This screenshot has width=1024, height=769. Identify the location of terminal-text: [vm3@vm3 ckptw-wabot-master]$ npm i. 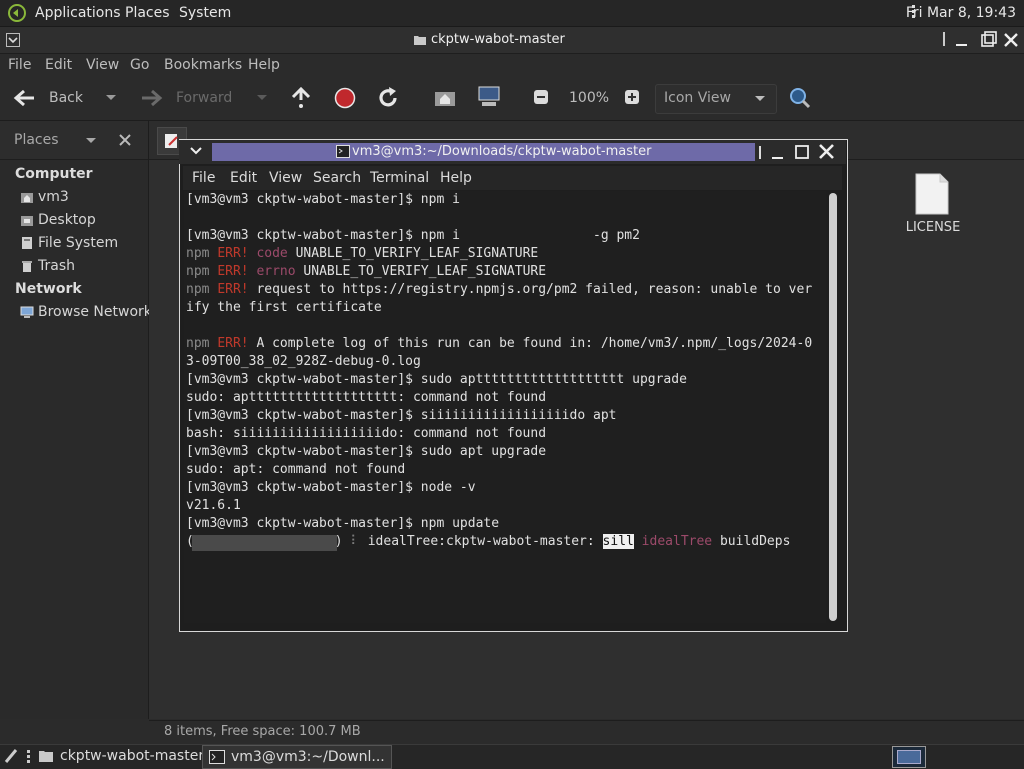
(323, 199).